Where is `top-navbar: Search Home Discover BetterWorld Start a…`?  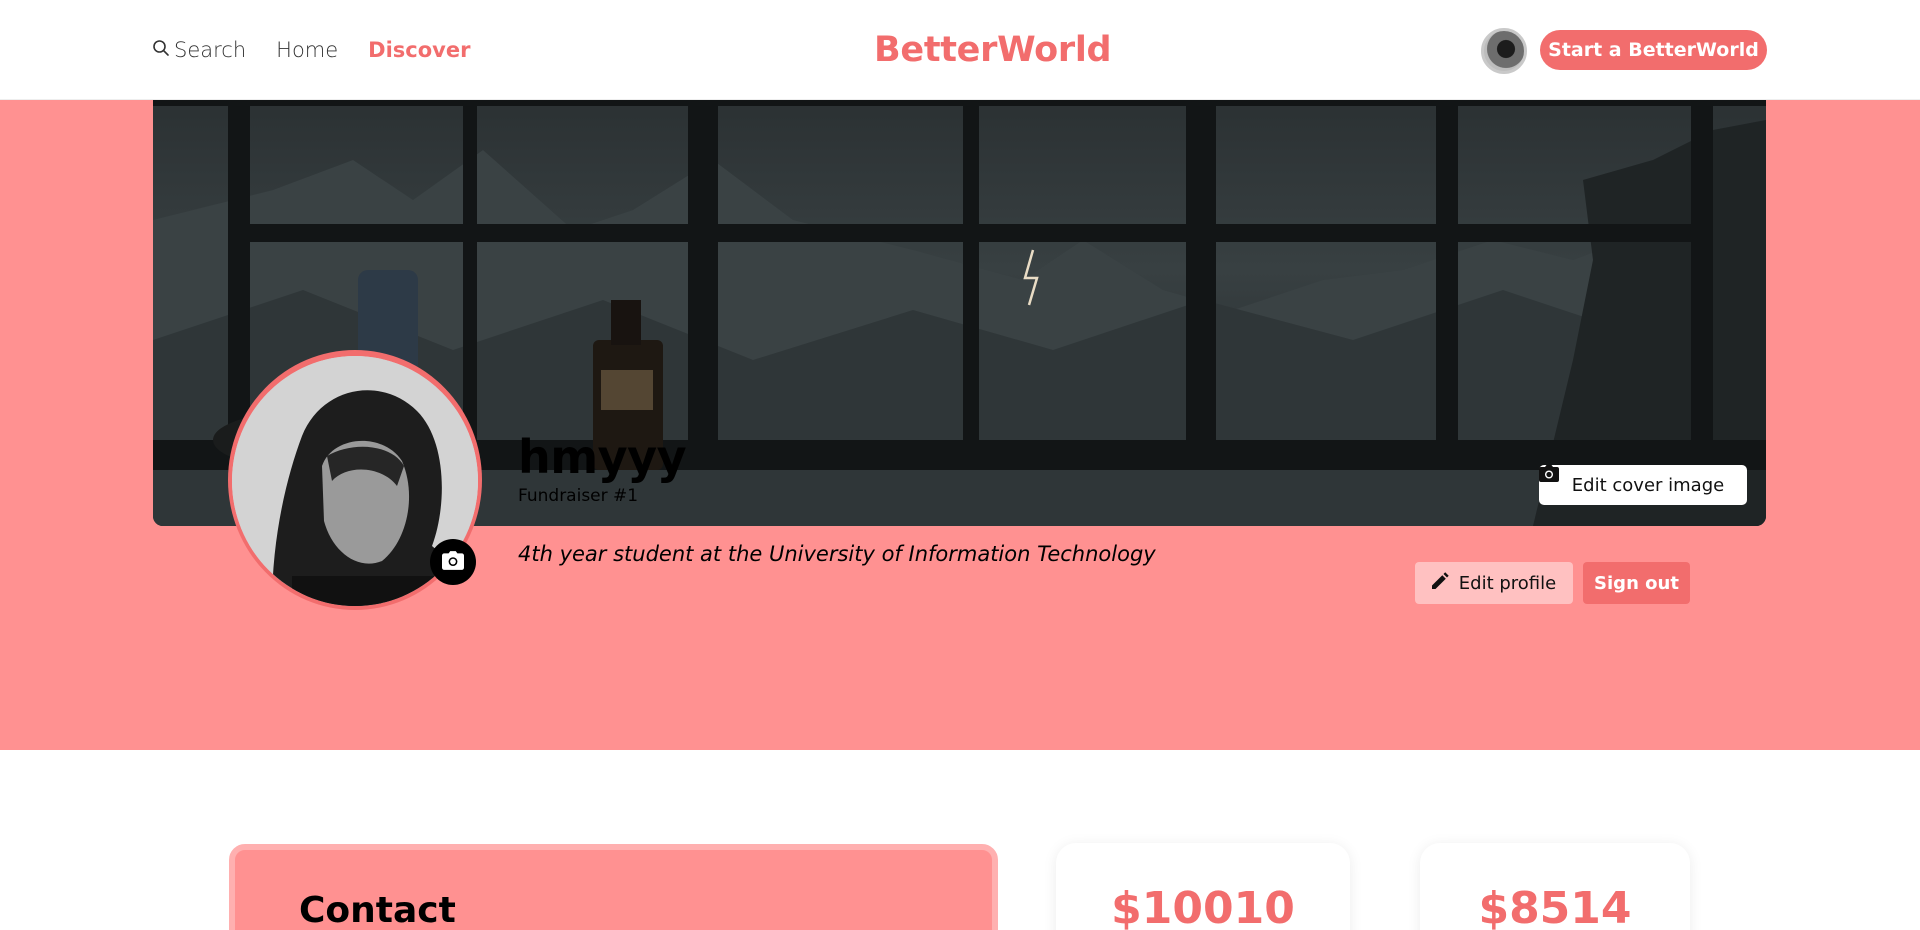
top-navbar: Search Home Discover BetterWorld Start a… is located at coordinates (960, 50).